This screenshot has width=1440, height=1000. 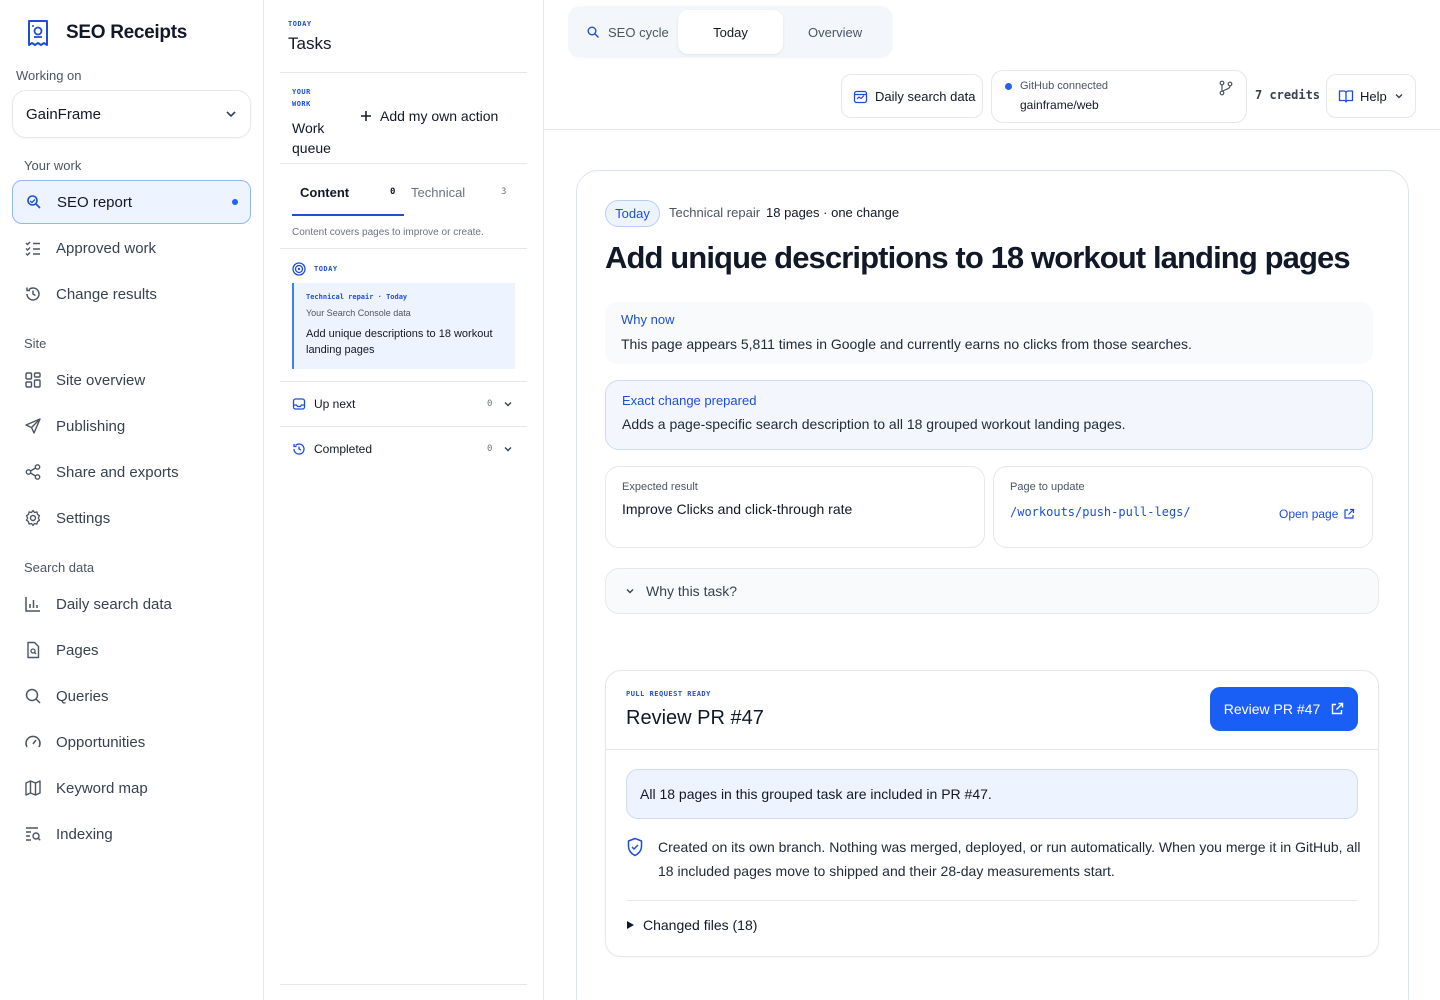 What do you see at coordinates (325, 192) in the screenshot?
I see `tab-label: Content` at bounding box center [325, 192].